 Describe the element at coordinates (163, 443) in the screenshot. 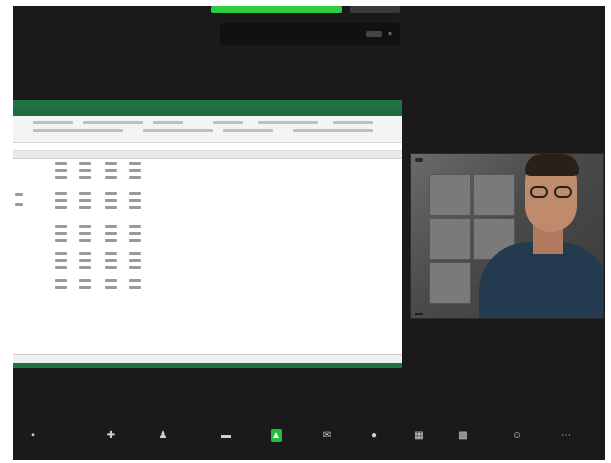

I see `participants-button: ♟` at that location.